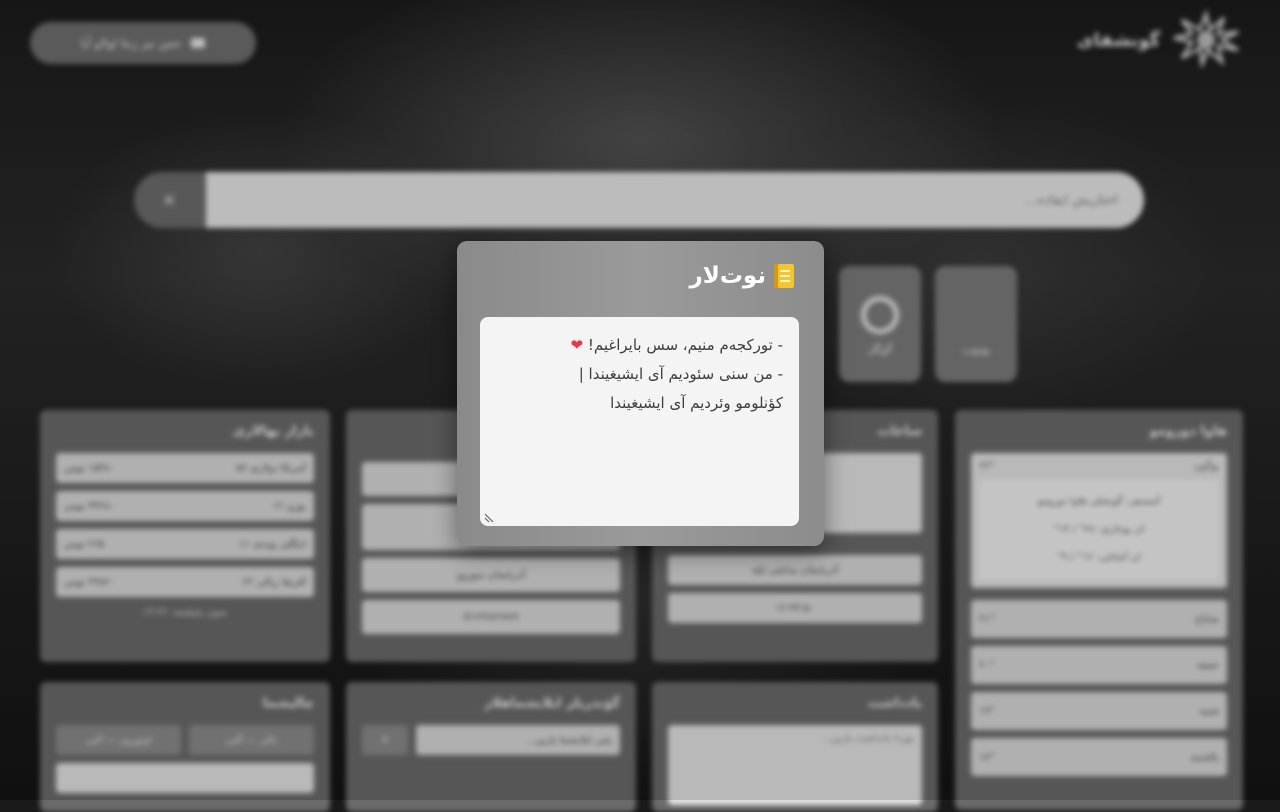  I want to click on notes-modal-title: نوت‌لار, so click(727, 276).